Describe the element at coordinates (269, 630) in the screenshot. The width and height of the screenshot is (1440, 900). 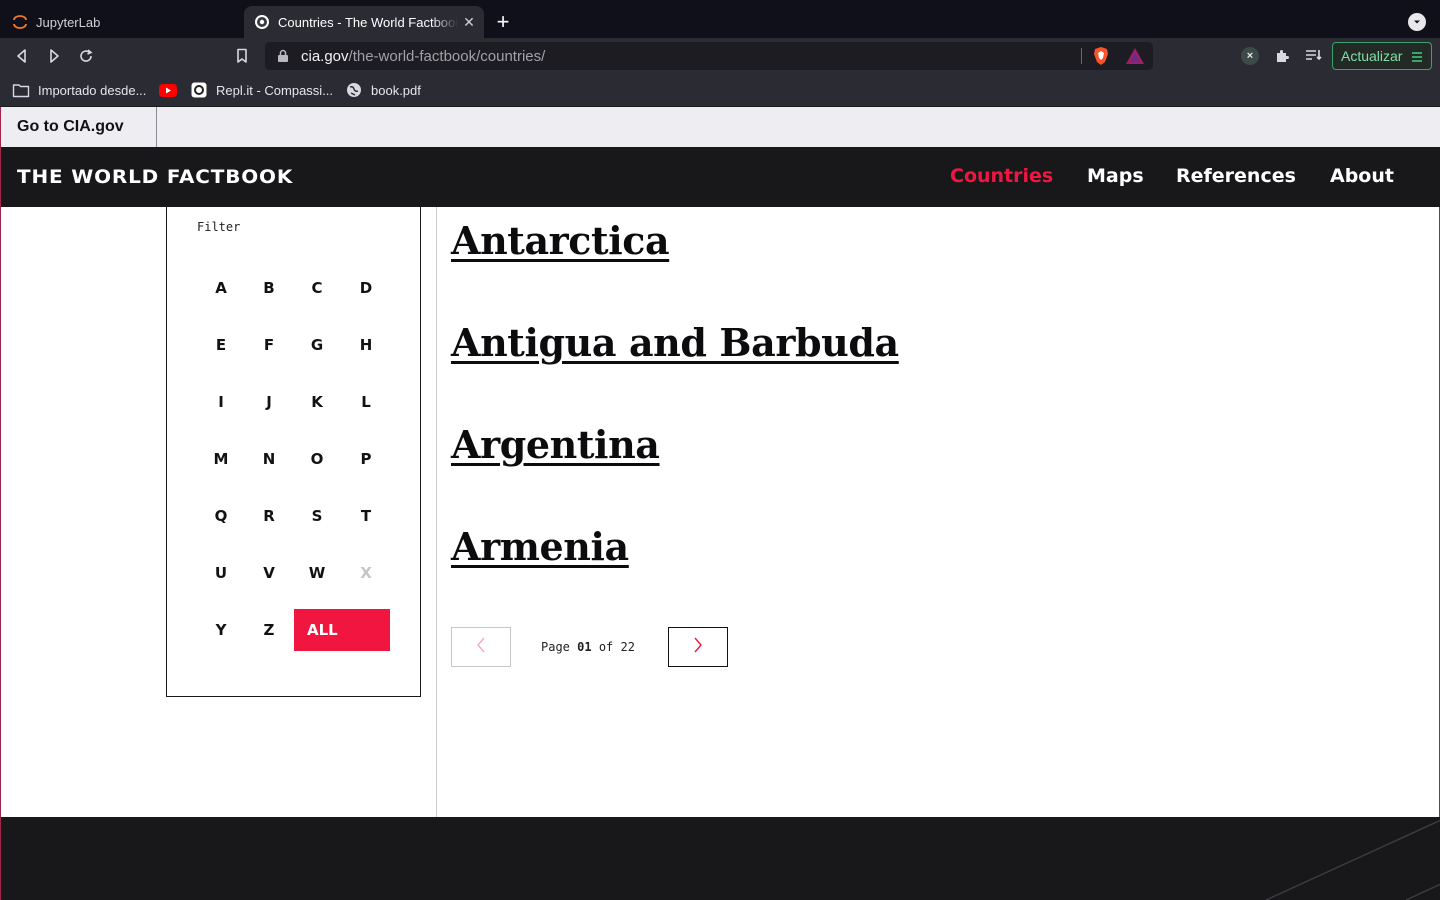
I see `filter-letter-z: Z` at that location.